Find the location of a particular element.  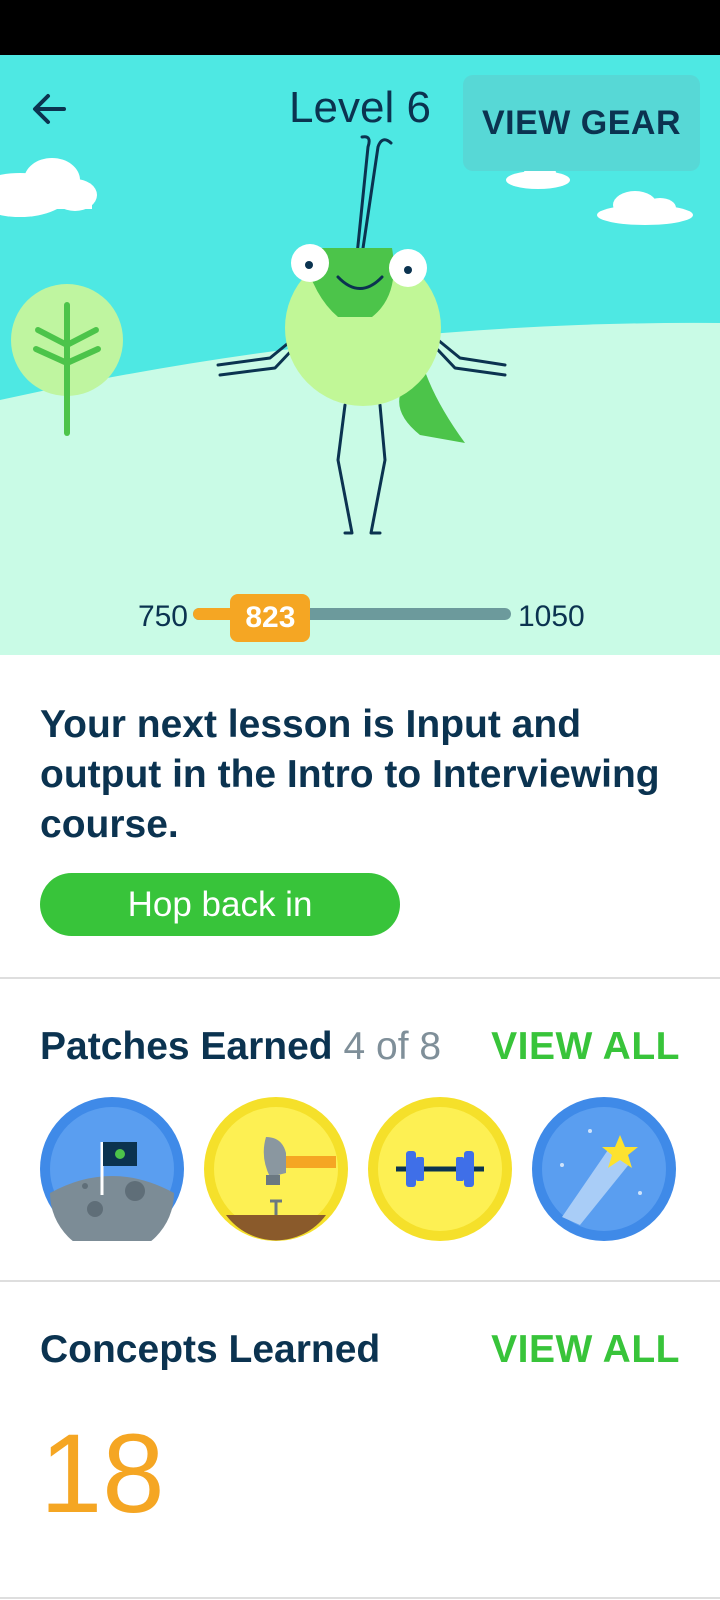

patch-hammer-nail is located at coordinates (276, 1169).